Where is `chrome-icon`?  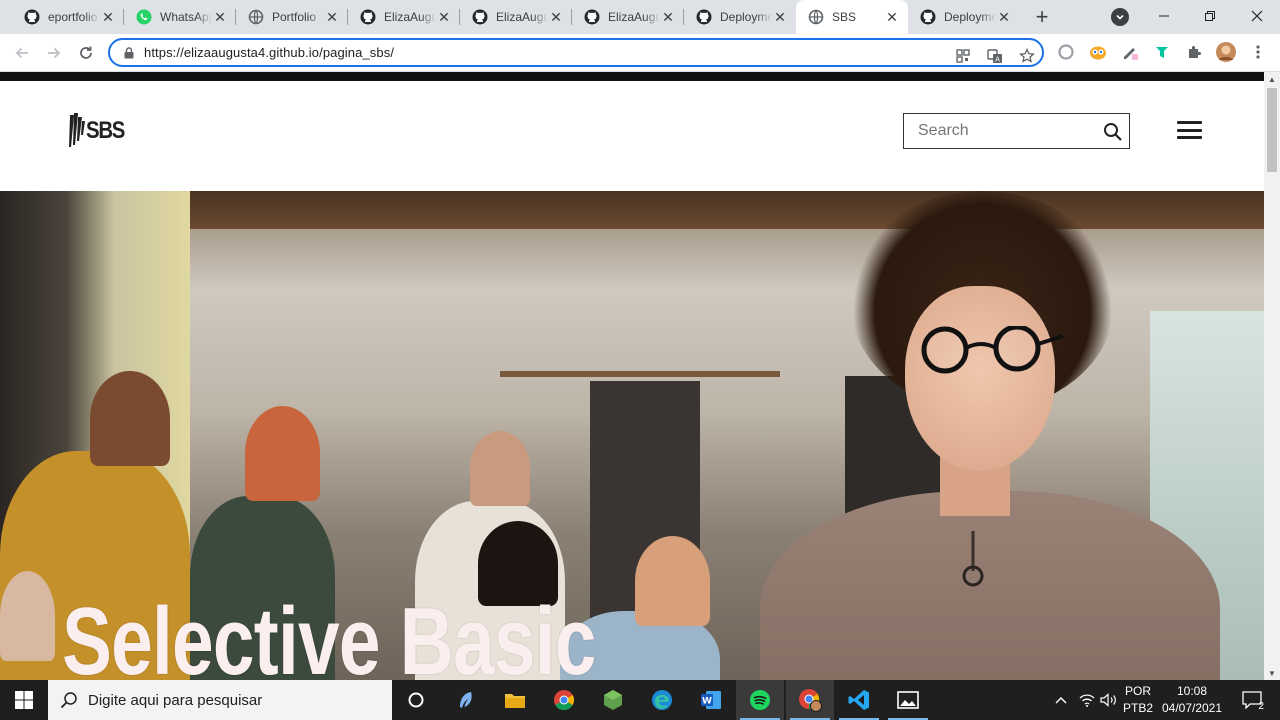
chrome-icon is located at coordinates (564, 700).